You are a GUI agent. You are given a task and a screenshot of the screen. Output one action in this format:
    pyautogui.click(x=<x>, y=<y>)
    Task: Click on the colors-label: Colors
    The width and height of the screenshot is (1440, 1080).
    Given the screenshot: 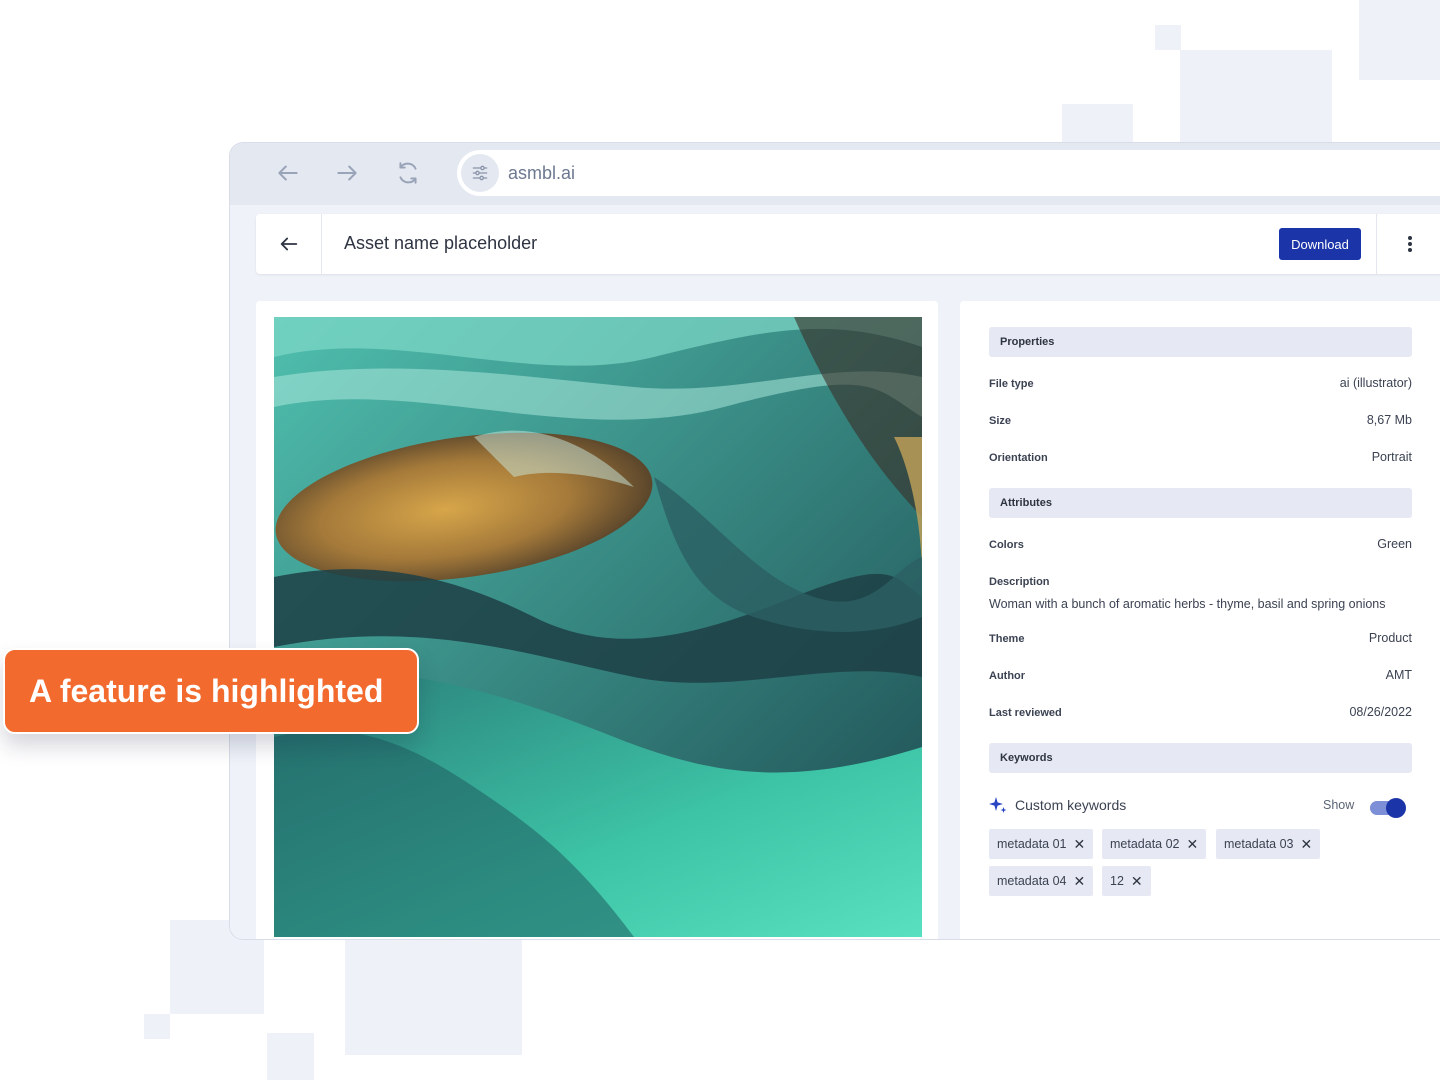 What is the action you would take?
    pyautogui.click(x=1006, y=545)
    